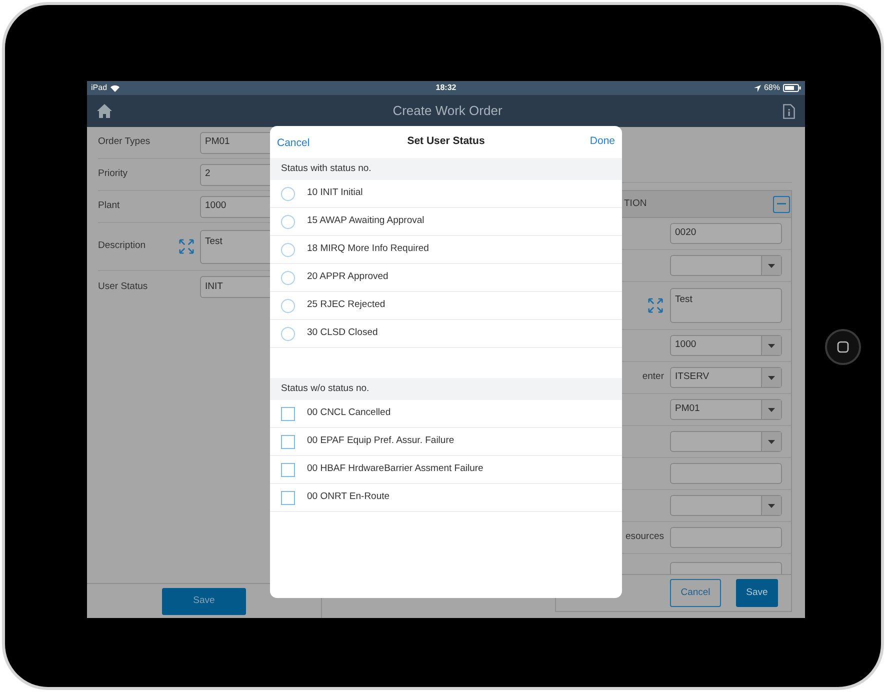 The image size is (886, 692). I want to click on field-label: esources, so click(644, 537).